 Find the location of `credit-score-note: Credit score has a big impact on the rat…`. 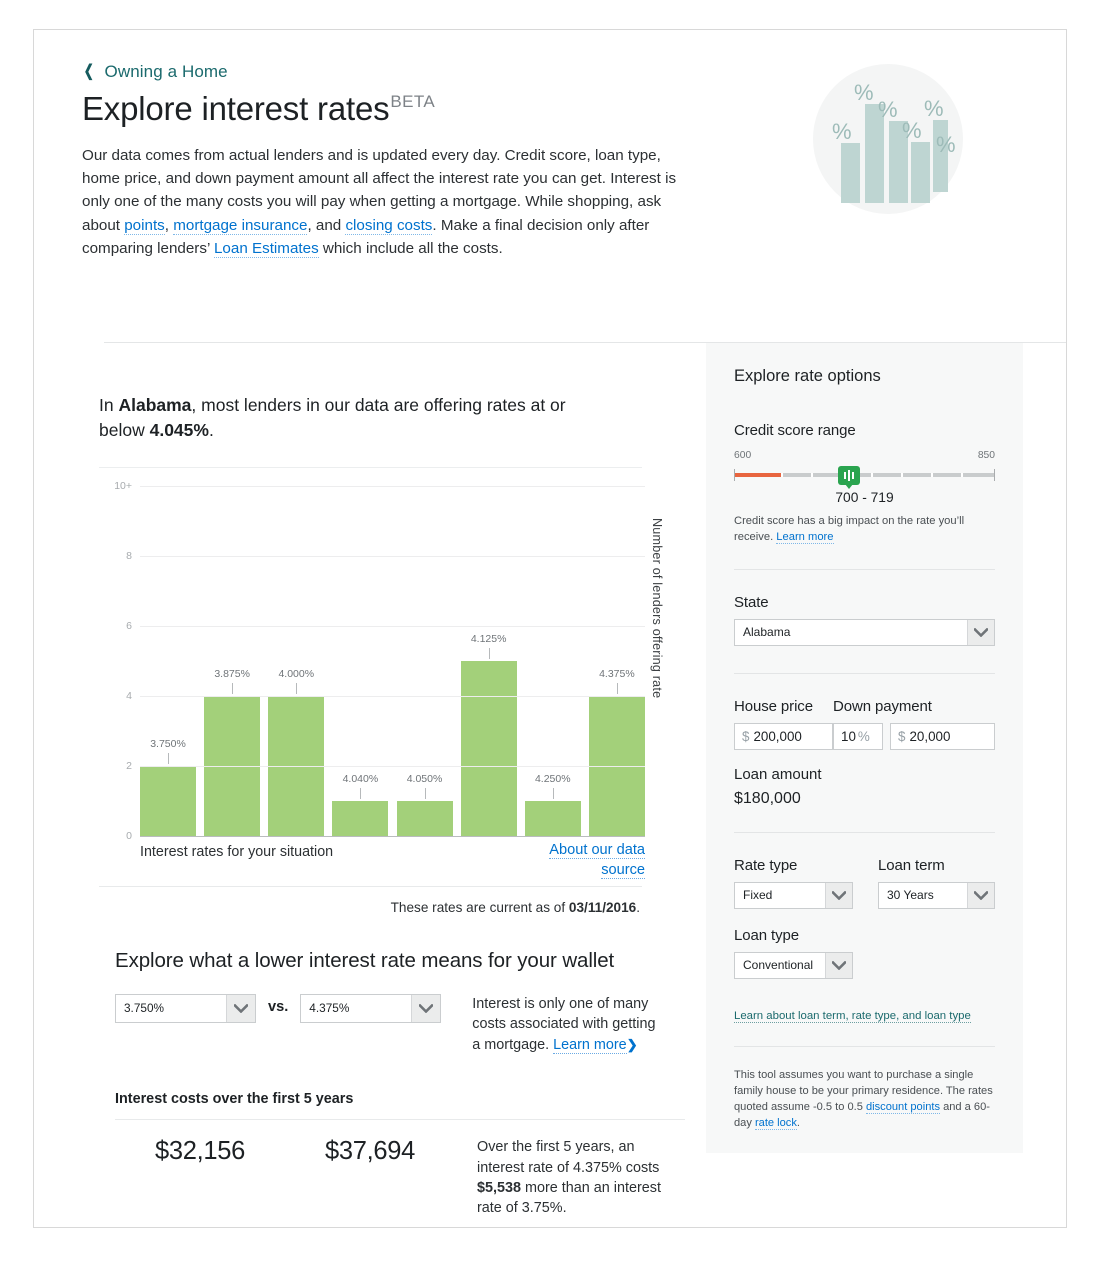

credit-score-note: Credit score has a big impact on the rat… is located at coordinates (864, 530).